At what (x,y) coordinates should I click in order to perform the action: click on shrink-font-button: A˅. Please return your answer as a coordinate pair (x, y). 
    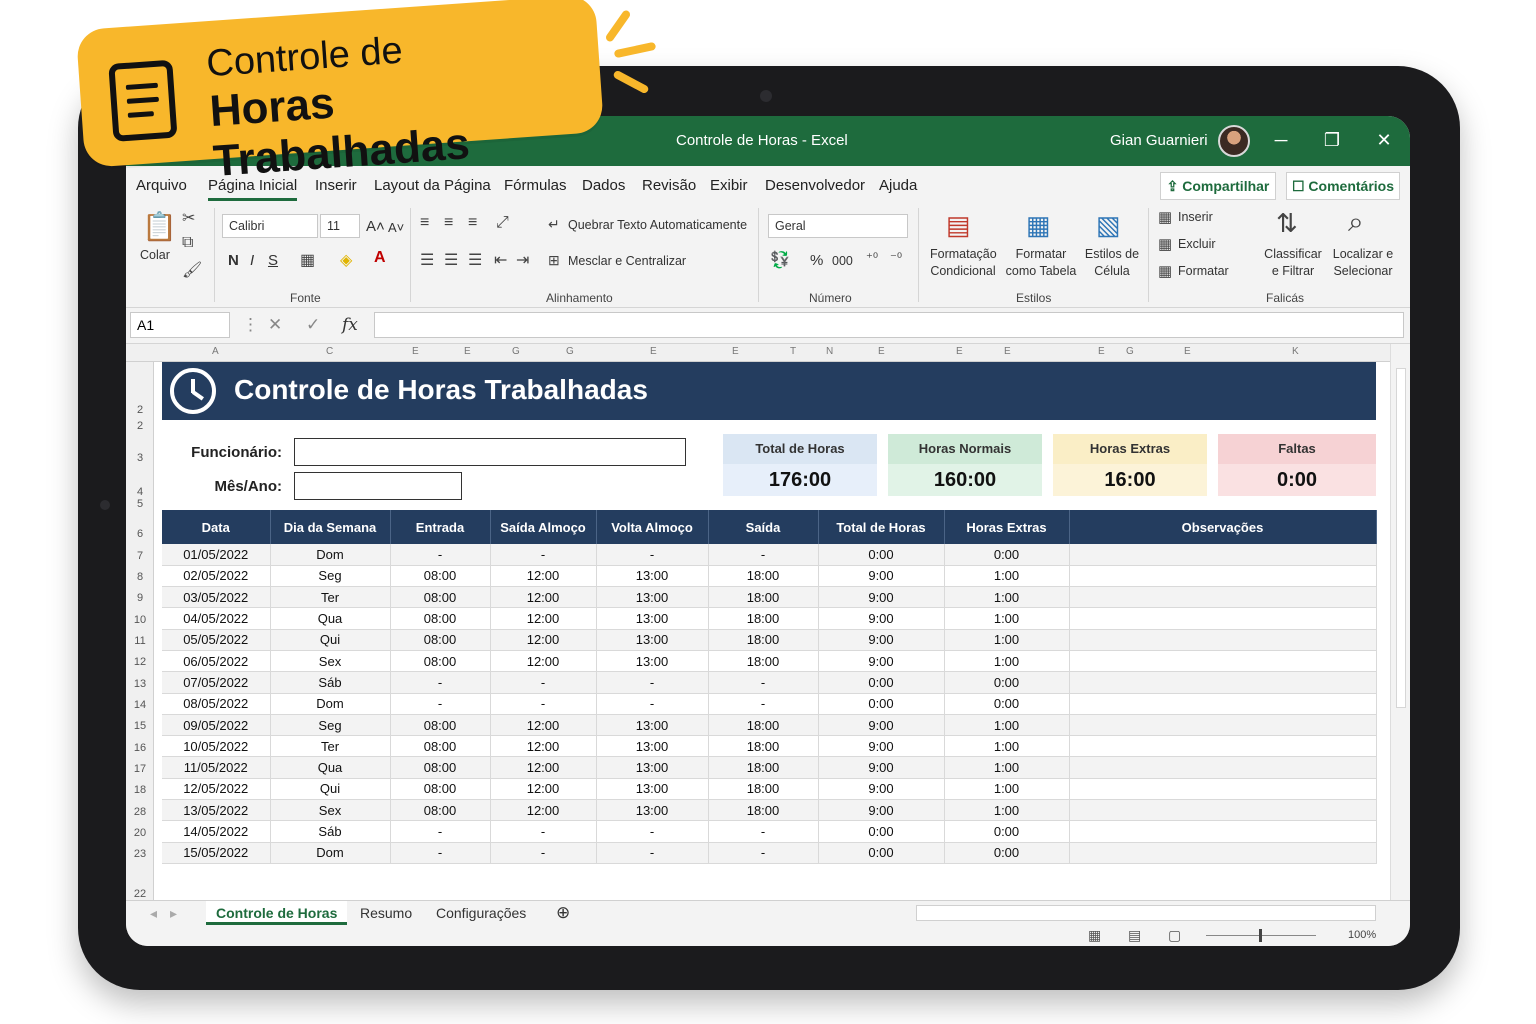
    Looking at the image, I should click on (396, 227).